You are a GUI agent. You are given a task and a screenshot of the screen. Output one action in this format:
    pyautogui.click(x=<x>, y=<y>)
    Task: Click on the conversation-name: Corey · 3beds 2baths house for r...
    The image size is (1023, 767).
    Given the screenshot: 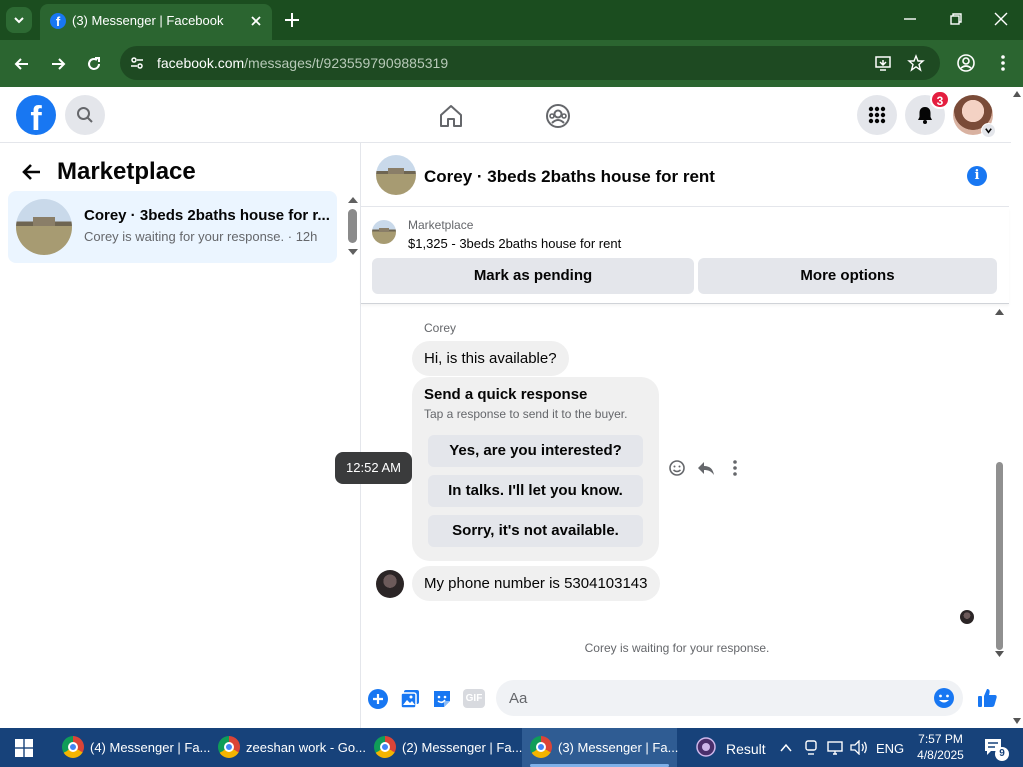 What is the action you would take?
    pyautogui.click(x=207, y=215)
    